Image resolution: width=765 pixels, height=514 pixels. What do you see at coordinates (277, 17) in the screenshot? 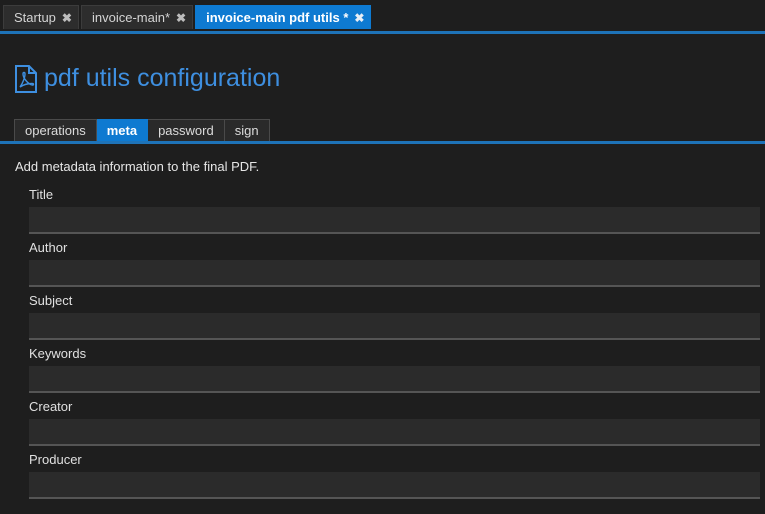
I see `tab-label: invoice-main pdf utils *` at bounding box center [277, 17].